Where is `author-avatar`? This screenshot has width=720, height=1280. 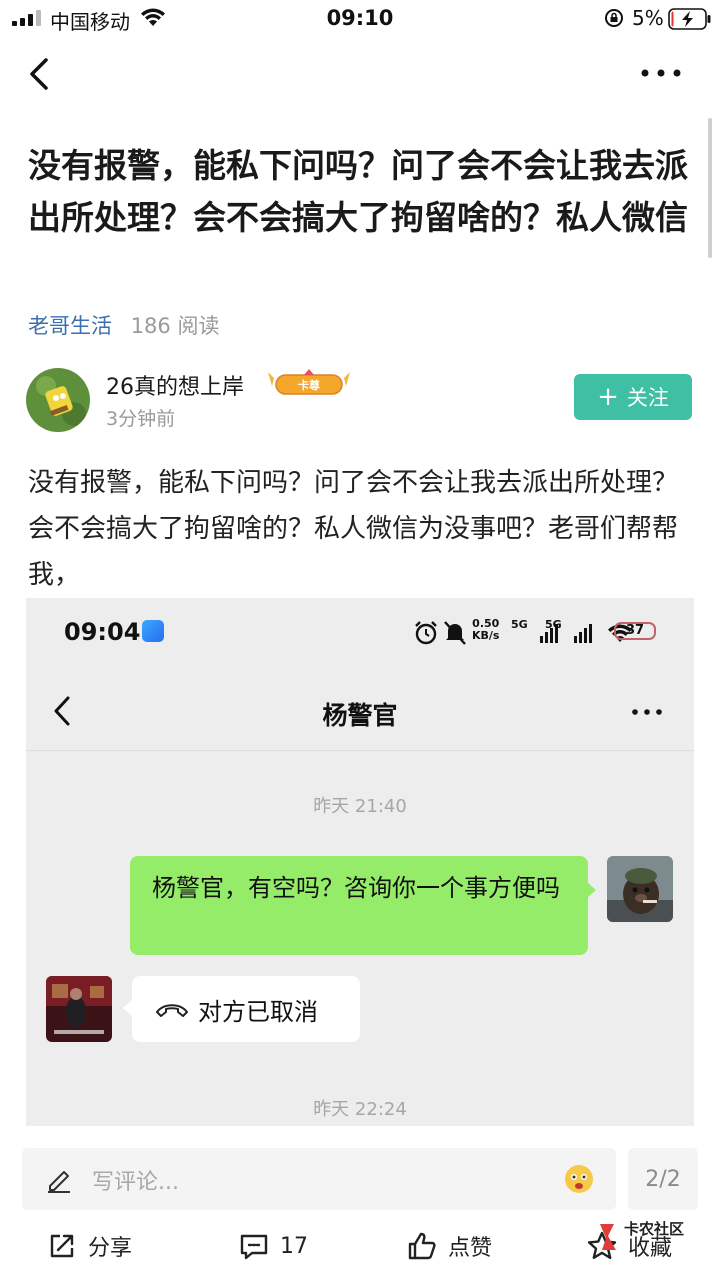
author-avatar is located at coordinates (58, 400).